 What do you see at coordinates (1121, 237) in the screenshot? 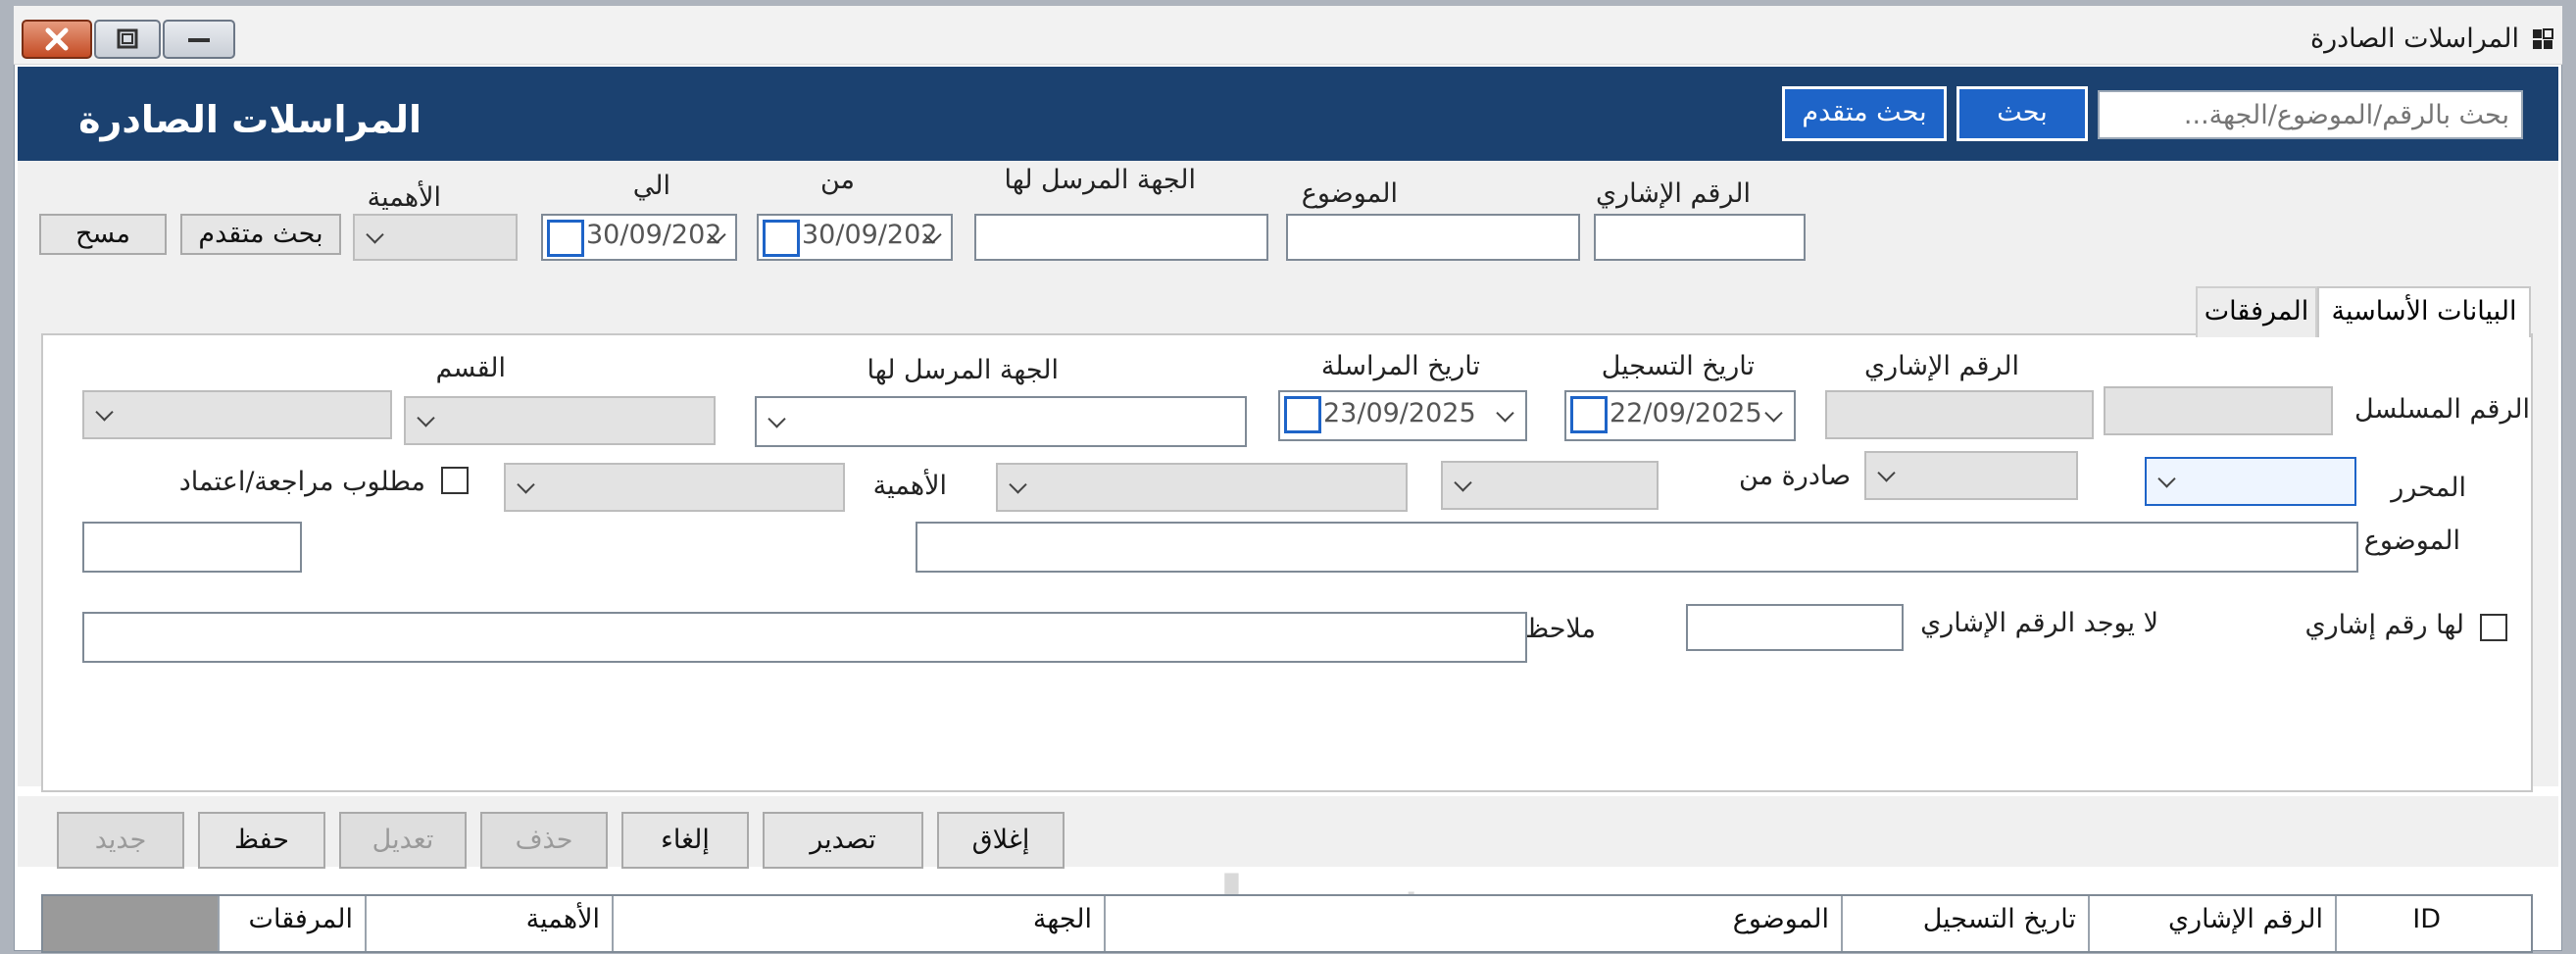
I see `filter-recipient-input` at bounding box center [1121, 237].